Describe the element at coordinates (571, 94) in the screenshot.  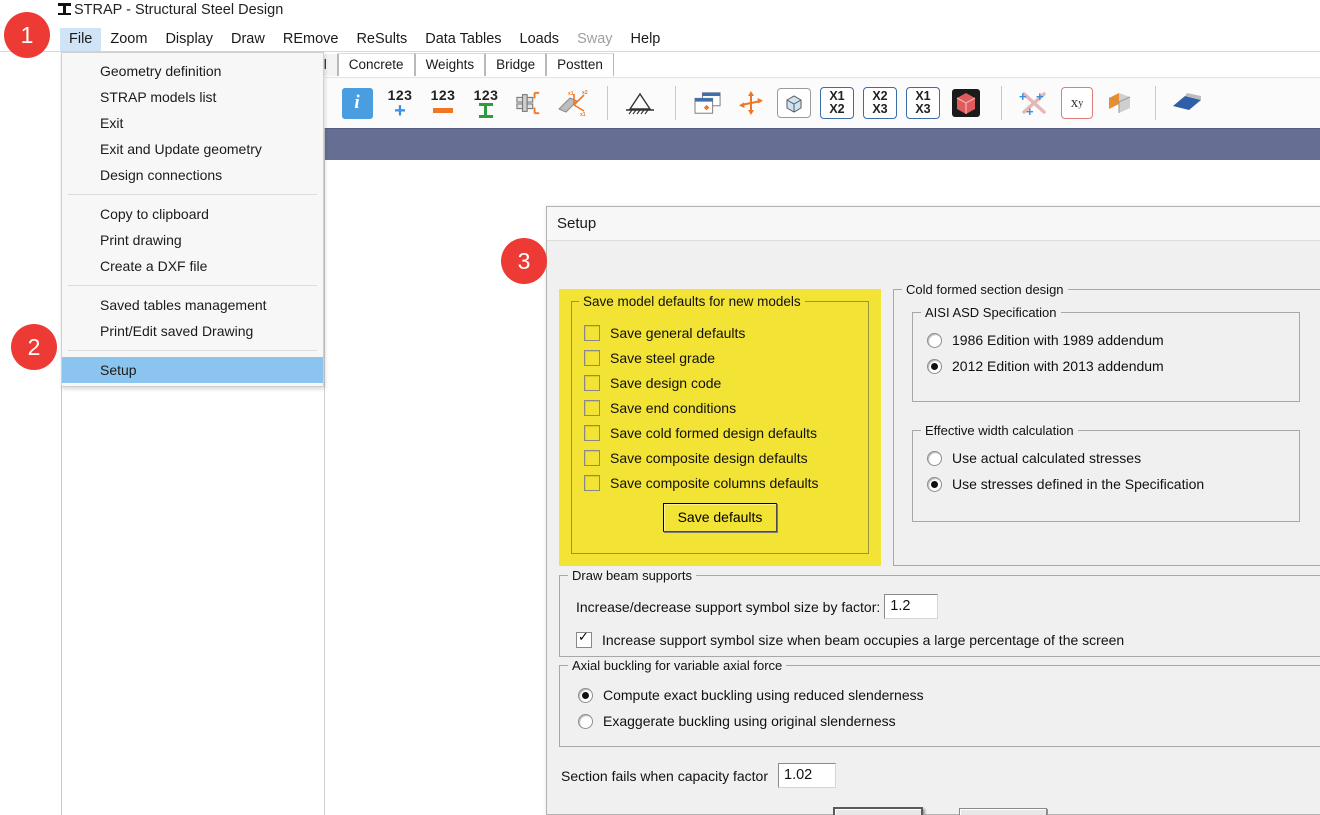
I see `svg-text: x1` at that location.